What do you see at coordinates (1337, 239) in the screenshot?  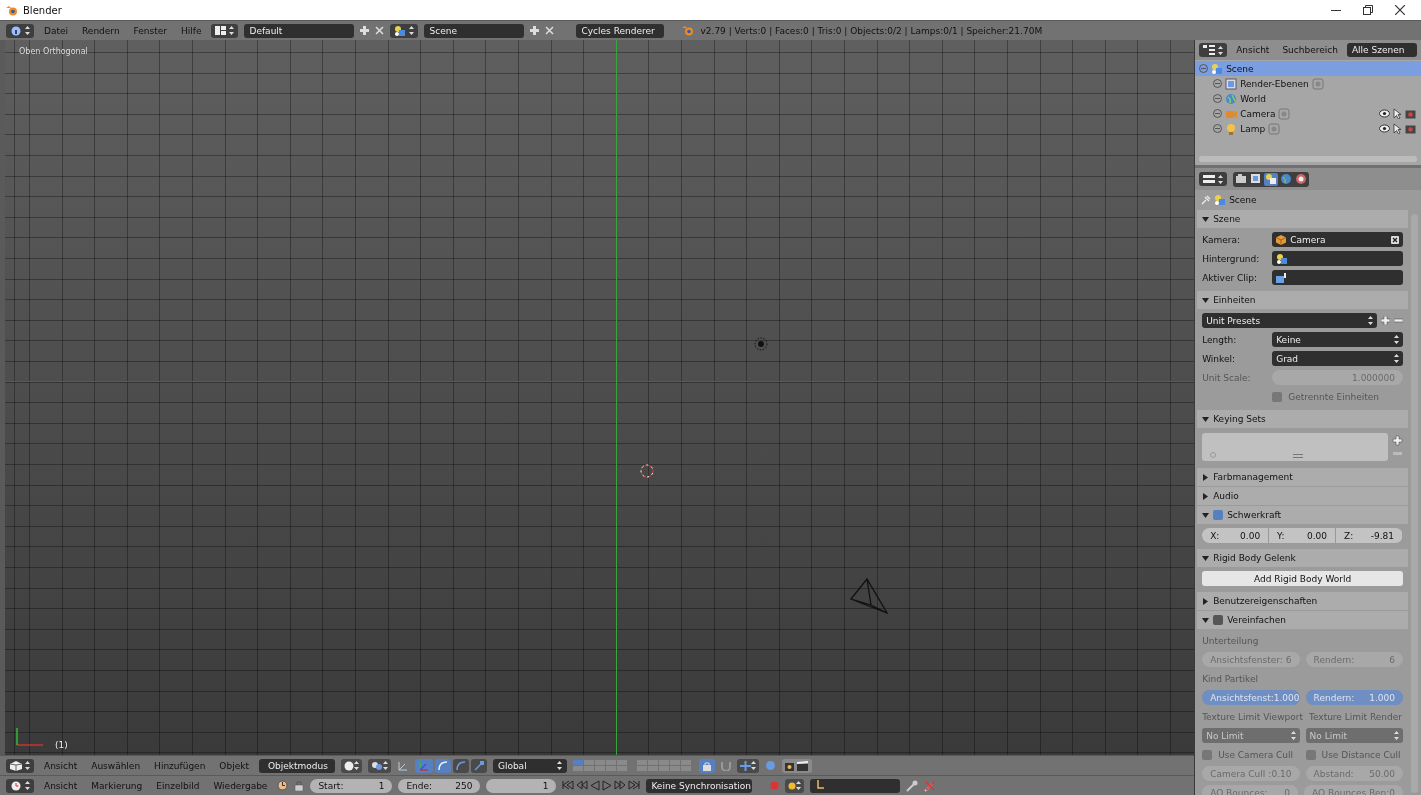 I see `data-field: Camera` at bounding box center [1337, 239].